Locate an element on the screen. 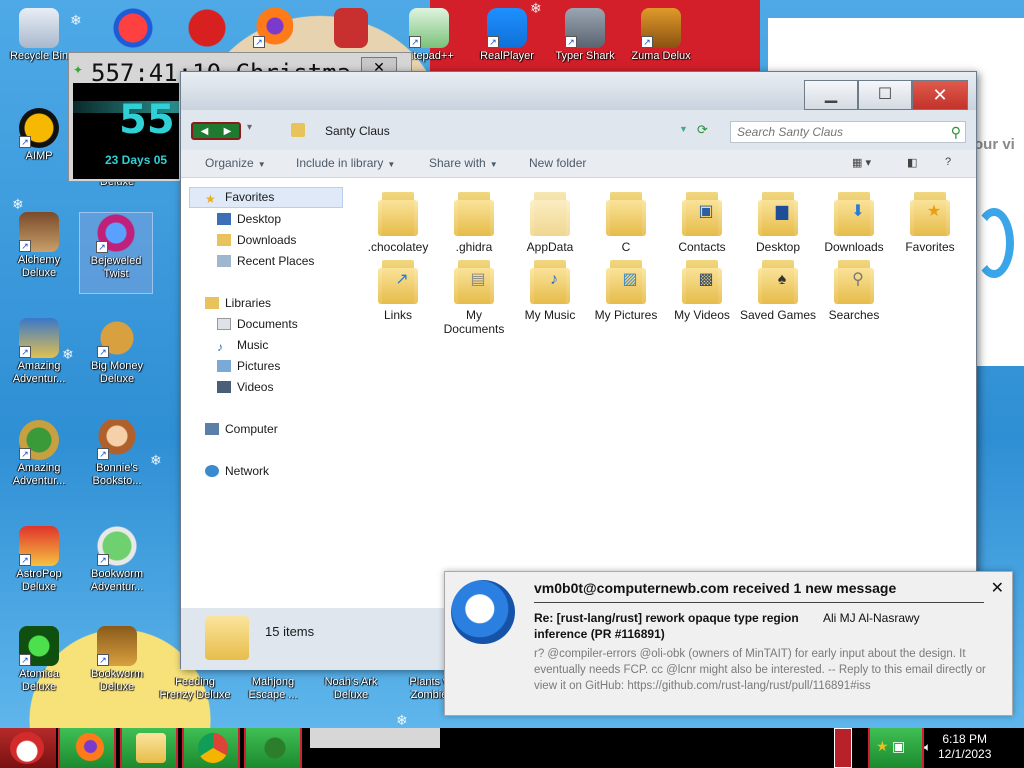  file-item: ▣ Contacts is located at coordinates (702, 222).